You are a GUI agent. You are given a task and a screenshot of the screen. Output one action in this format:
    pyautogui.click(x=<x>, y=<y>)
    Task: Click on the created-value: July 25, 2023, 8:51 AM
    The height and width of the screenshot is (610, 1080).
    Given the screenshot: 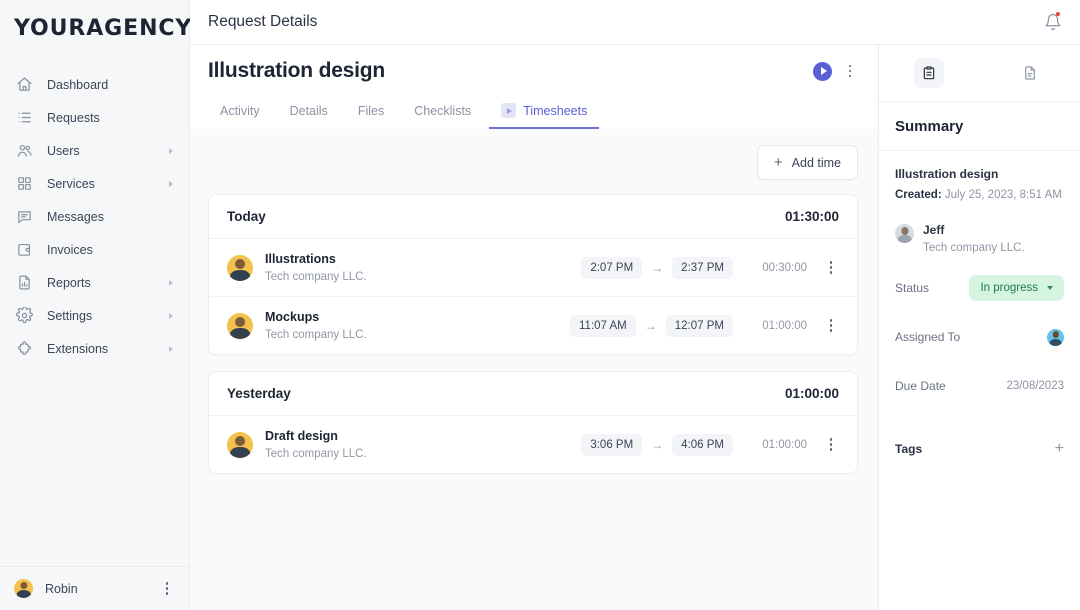 What is the action you would take?
    pyautogui.click(x=1003, y=195)
    